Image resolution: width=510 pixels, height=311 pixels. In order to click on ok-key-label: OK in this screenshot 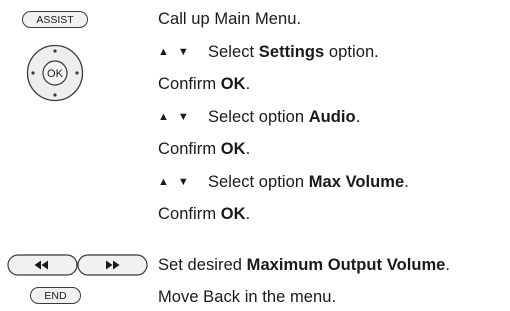, I will do `click(55, 74)`.